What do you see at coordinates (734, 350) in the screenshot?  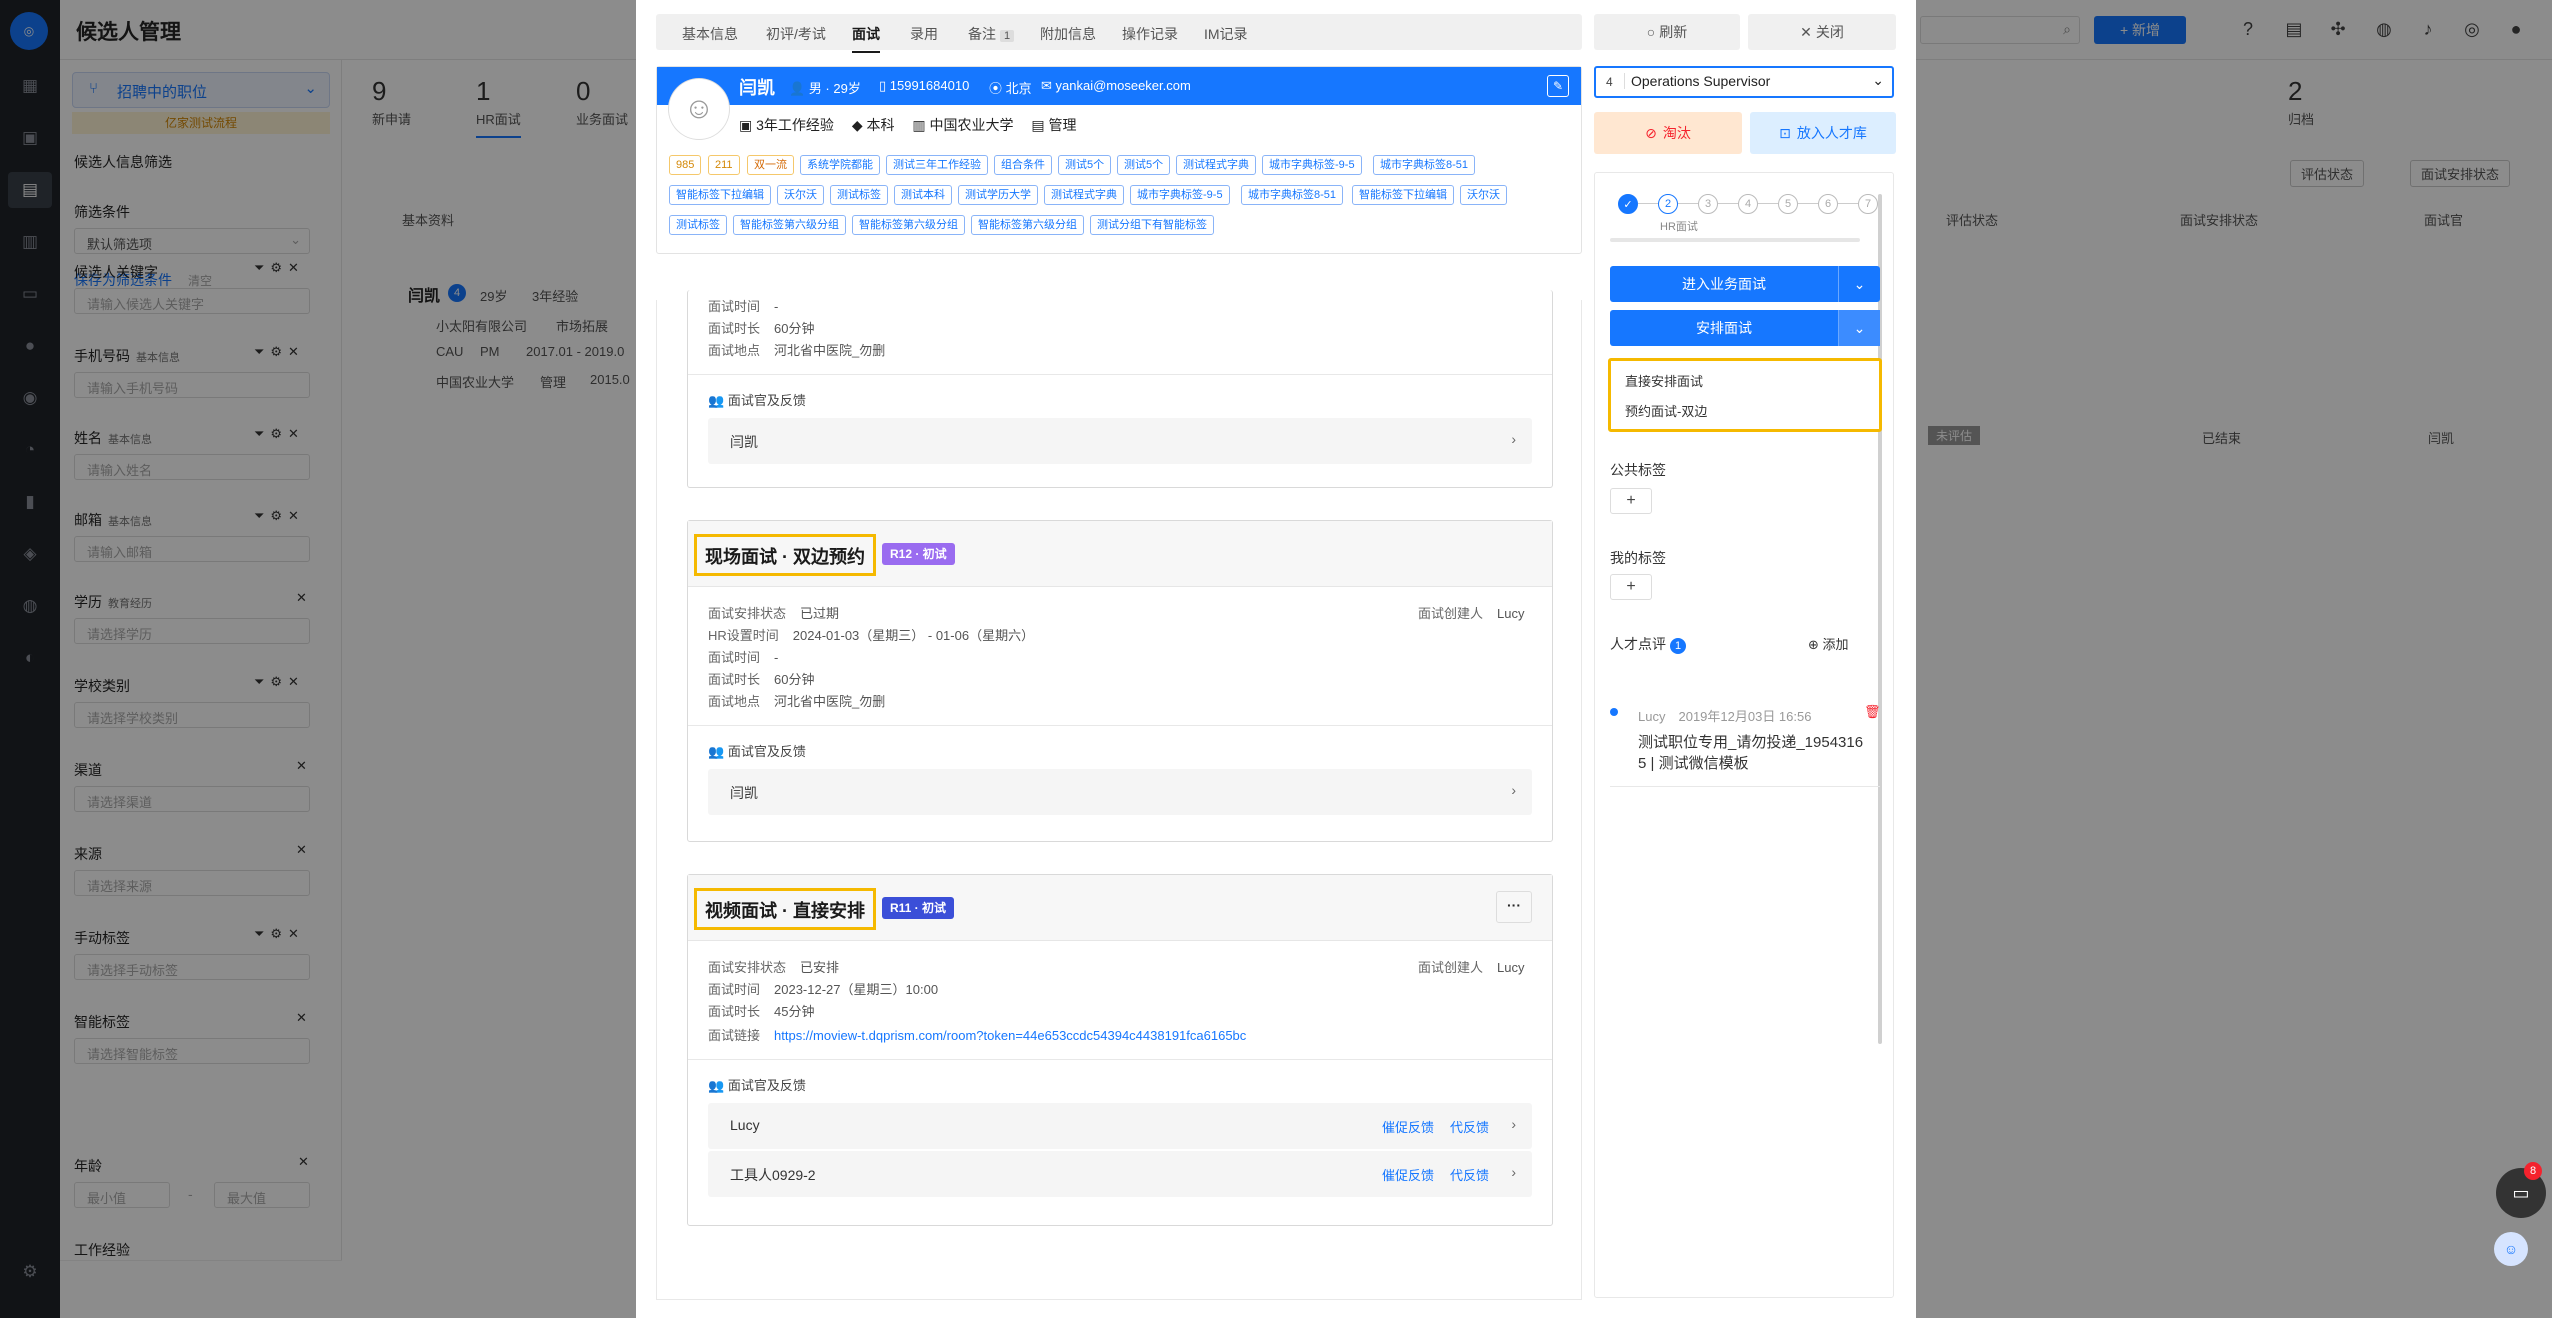 I see `kv-label: 面试地点` at bounding box center [734, 350].